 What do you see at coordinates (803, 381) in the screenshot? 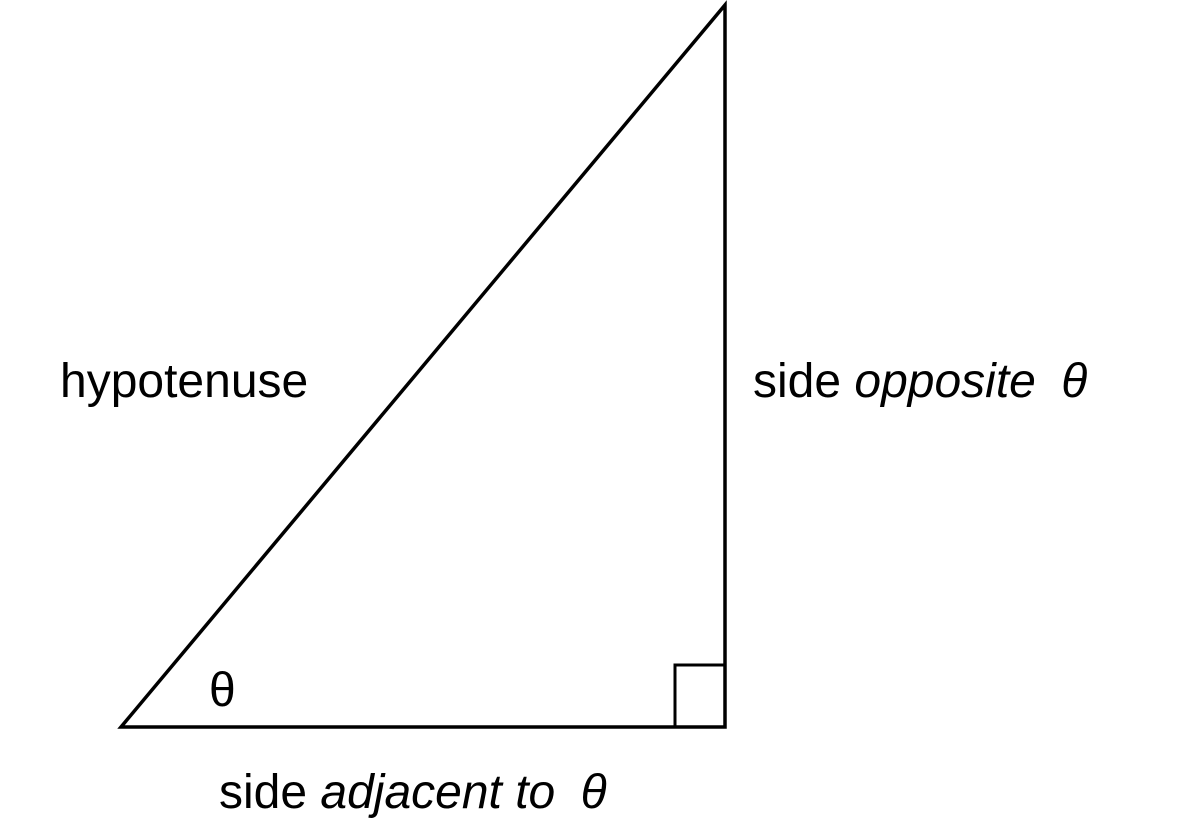
I see `opposite-prefix: side` at bounding box center [803, 381].